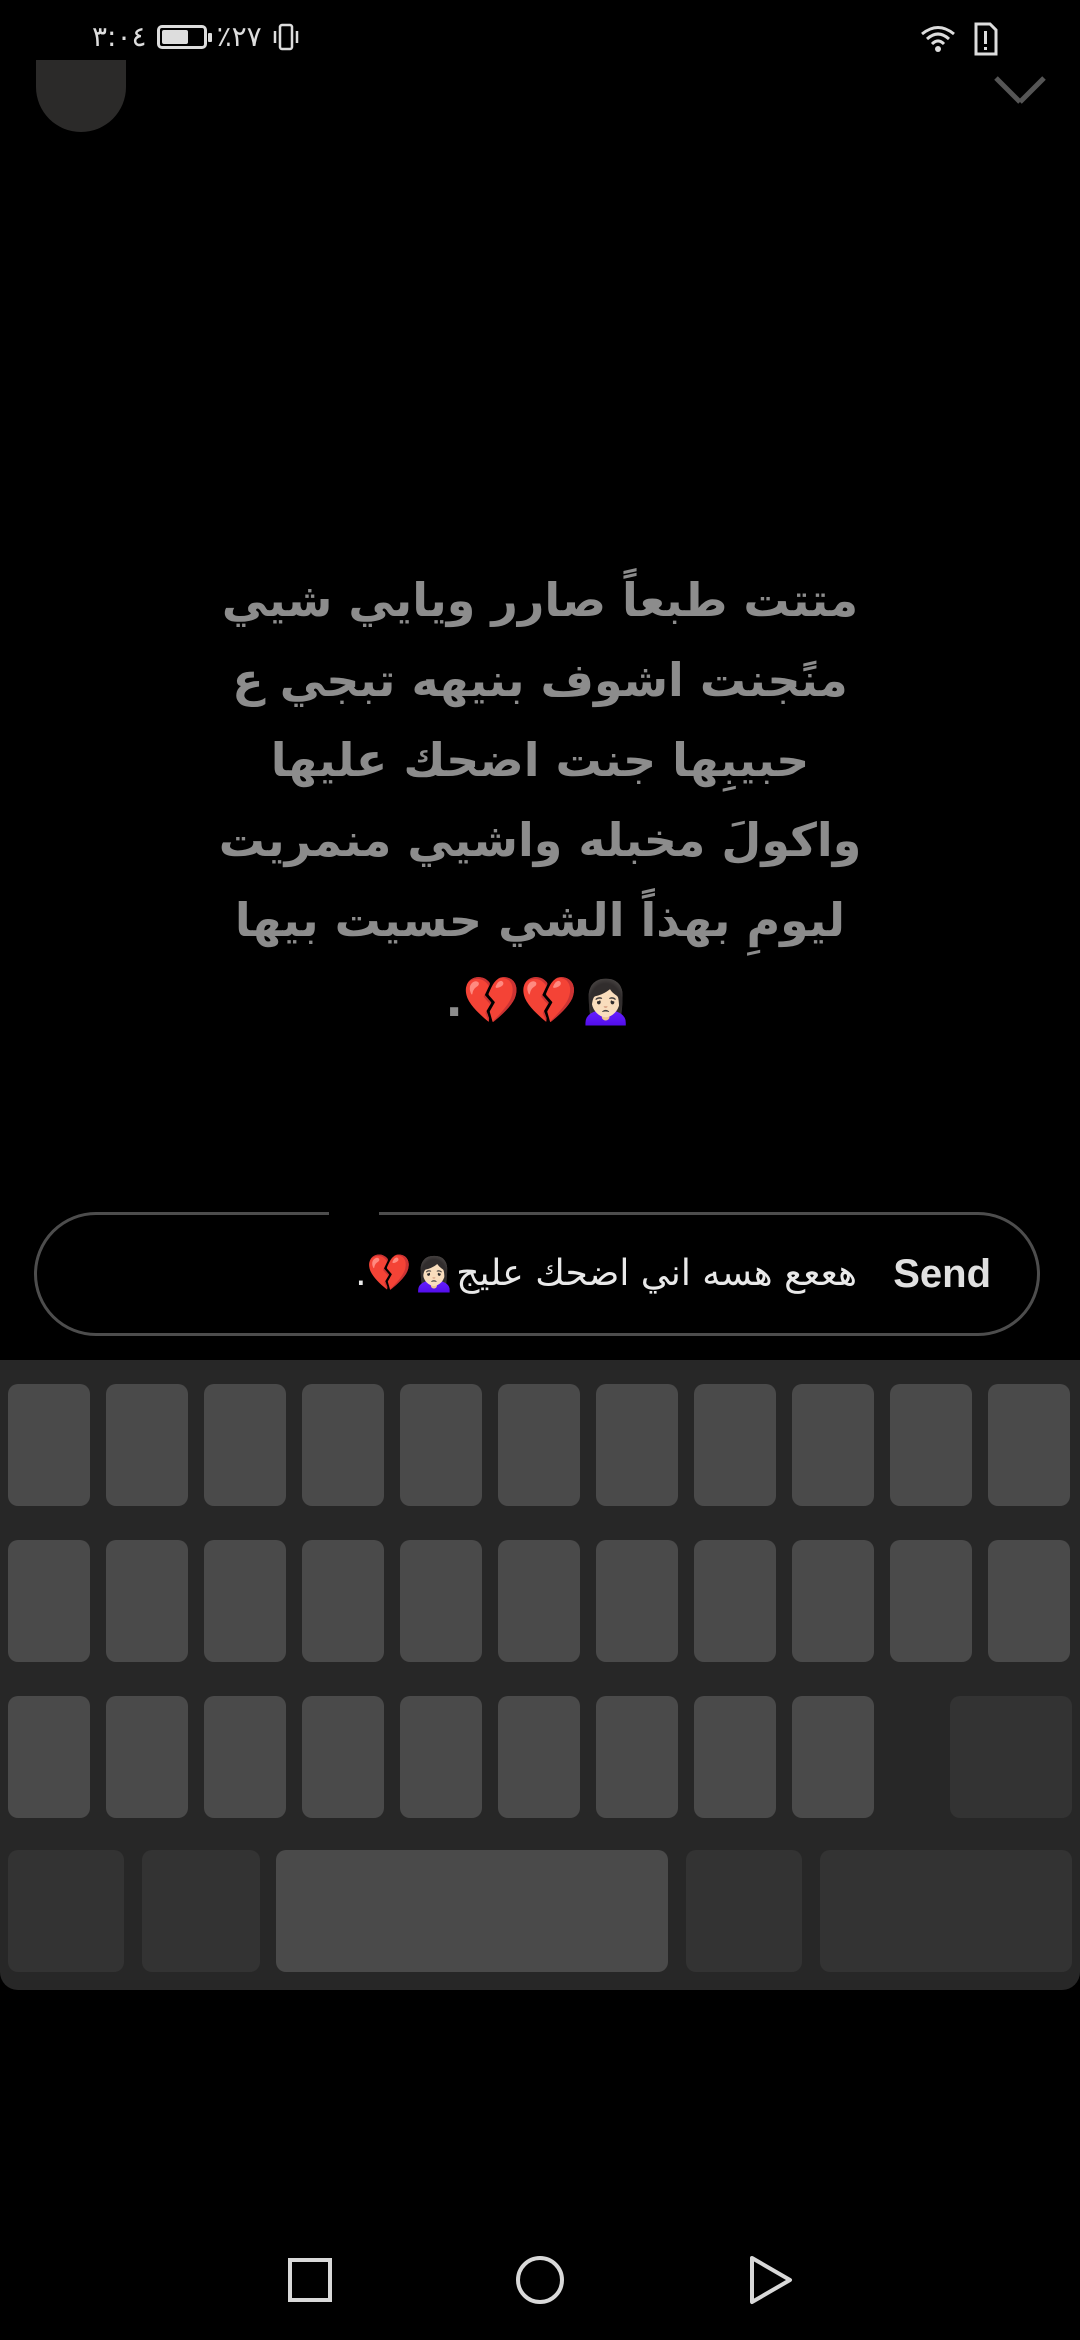 The image size is (1080, 2340). What do you see at coordinates (472, 1911) in the screenshot?
I see `space-key` at bounding box center [472, 1911].